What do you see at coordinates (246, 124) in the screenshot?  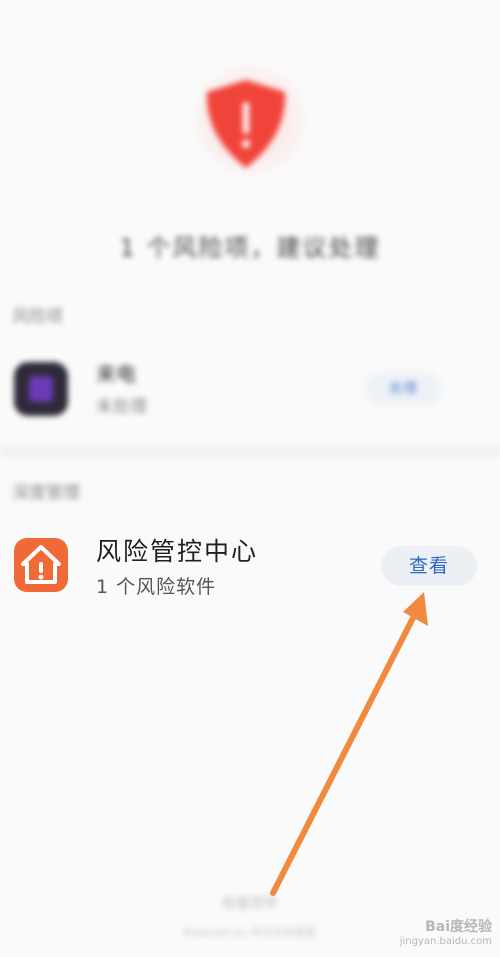 I see `shield-warning-icon` at bounding box center [246, 124].